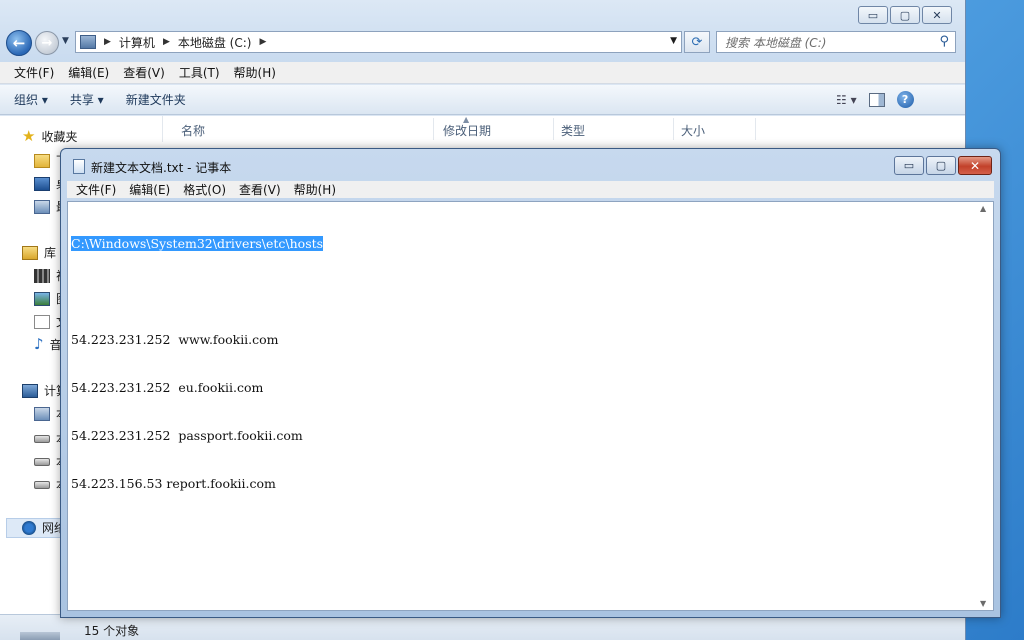 This screenshot has height=640, width=1024. I want to click on new-folder-button: 新建文件夹, so click(156, 99).